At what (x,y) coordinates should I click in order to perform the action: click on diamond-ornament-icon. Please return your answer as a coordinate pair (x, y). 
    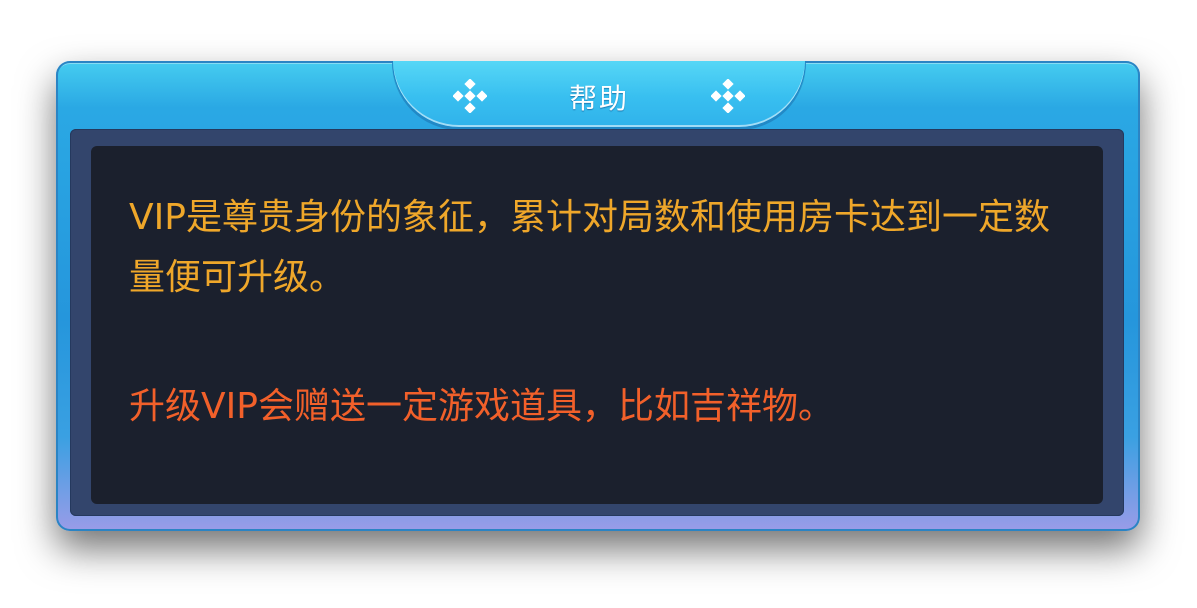
    Looking at the image, I should click on (728, 96).